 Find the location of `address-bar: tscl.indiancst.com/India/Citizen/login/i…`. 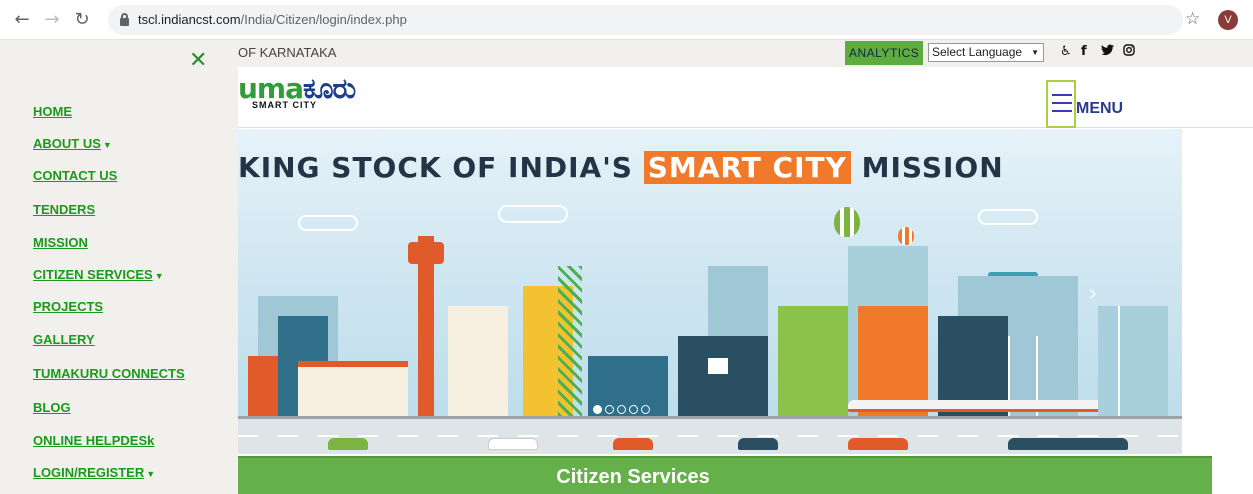

address-bar: tscl.indiancst.com/India/Citizen/login/i… is located at coordinates (645, 20).